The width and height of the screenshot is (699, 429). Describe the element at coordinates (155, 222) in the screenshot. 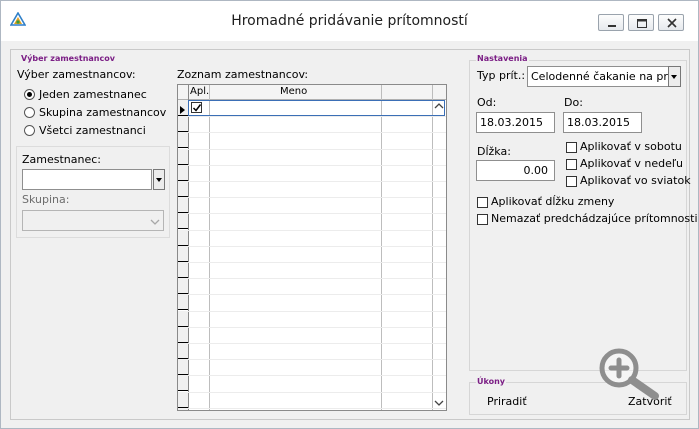

I see `chevron-down-icon` at that location.